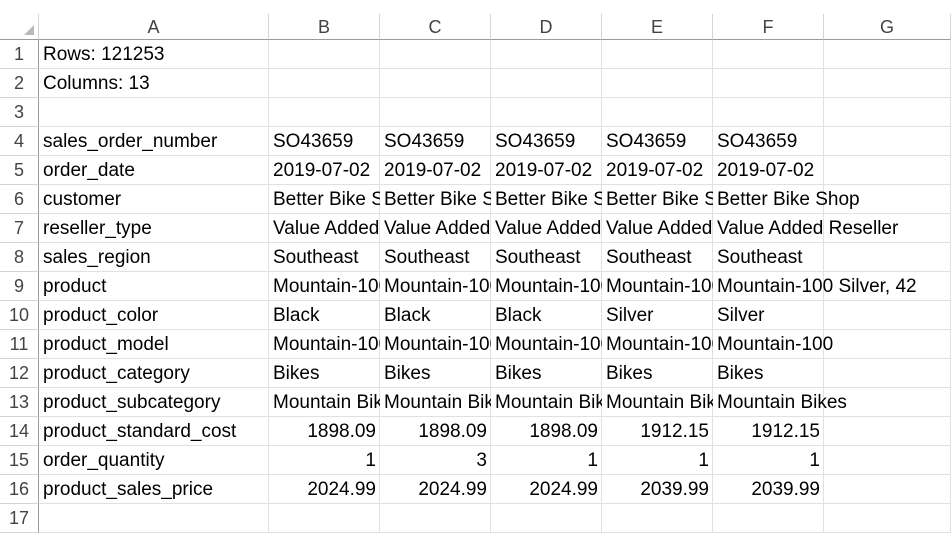 This screenshot has height=537, width=951. What do you see at coordinates (768, 112) in the screenshot?
I see `cell-f3` at bounding box center [768, 112].